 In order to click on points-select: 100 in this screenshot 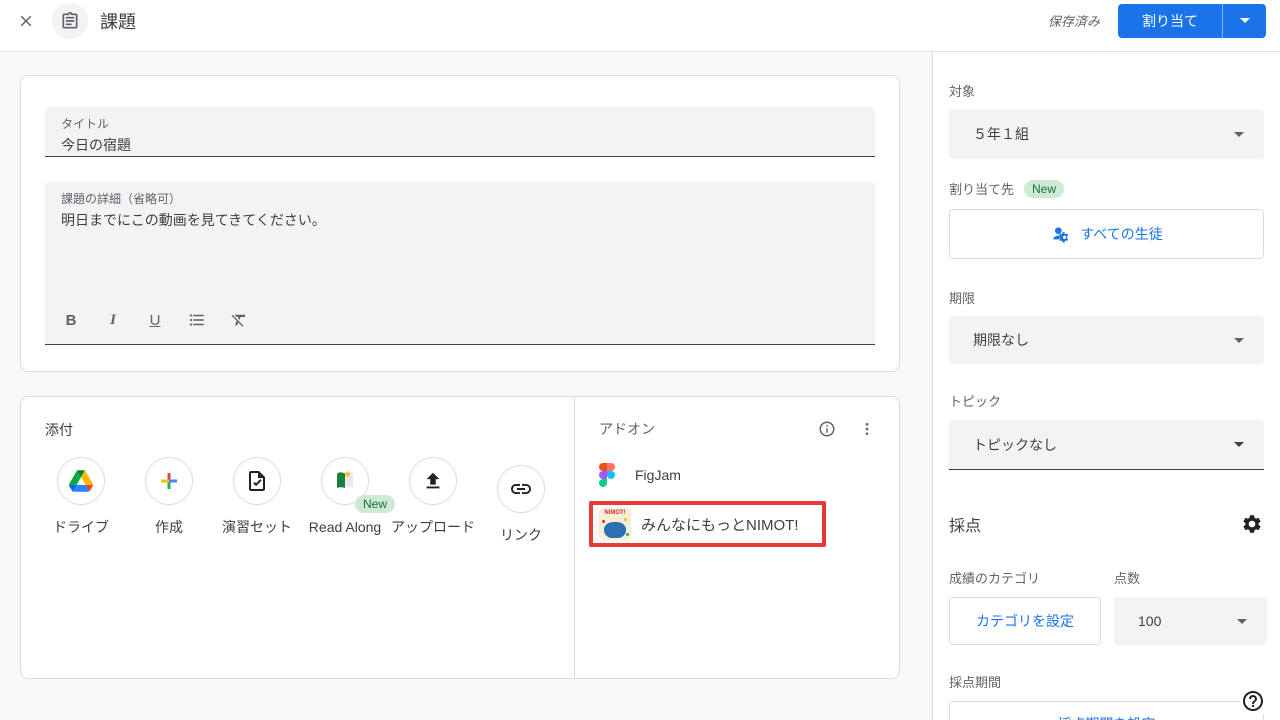, I will do `click(1190, 621)`.